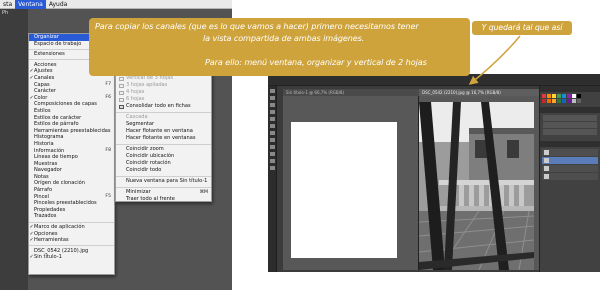  What do you see at coordinates (113, 40) in the screenshot?
I see `arrow-to-menu` at bounding box center [113, 40].